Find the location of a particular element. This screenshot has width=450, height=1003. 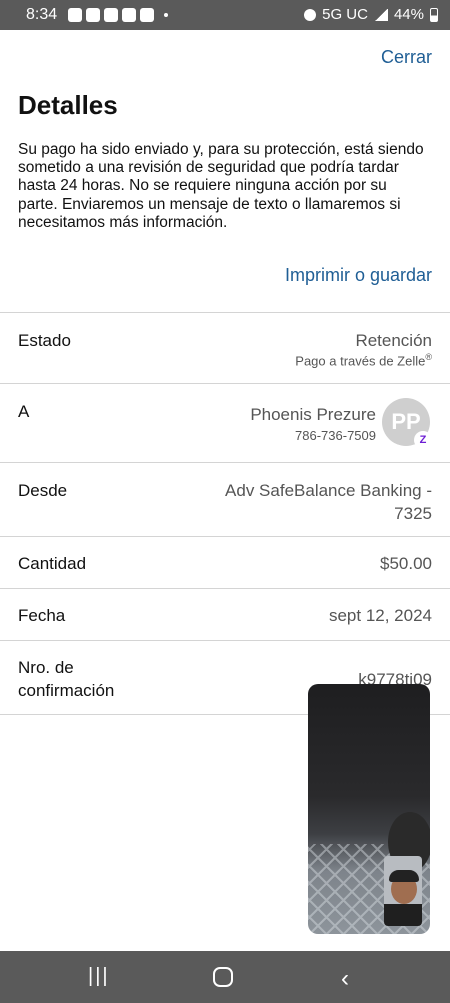

recipient-label: A is located at coordinates (24, 411).